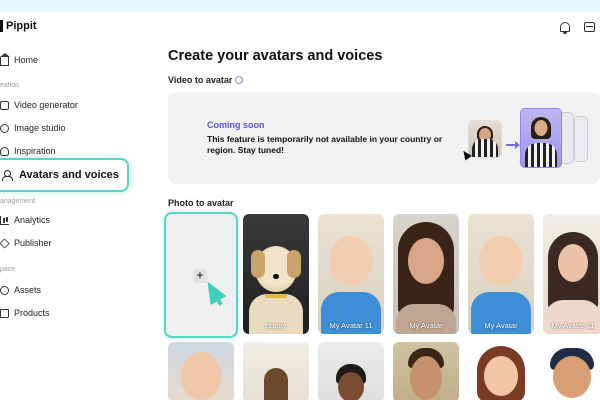  What do you see at coordinates (300, 6) in the screenshot?
I see `top-strip` at bounding box center [300, 6].